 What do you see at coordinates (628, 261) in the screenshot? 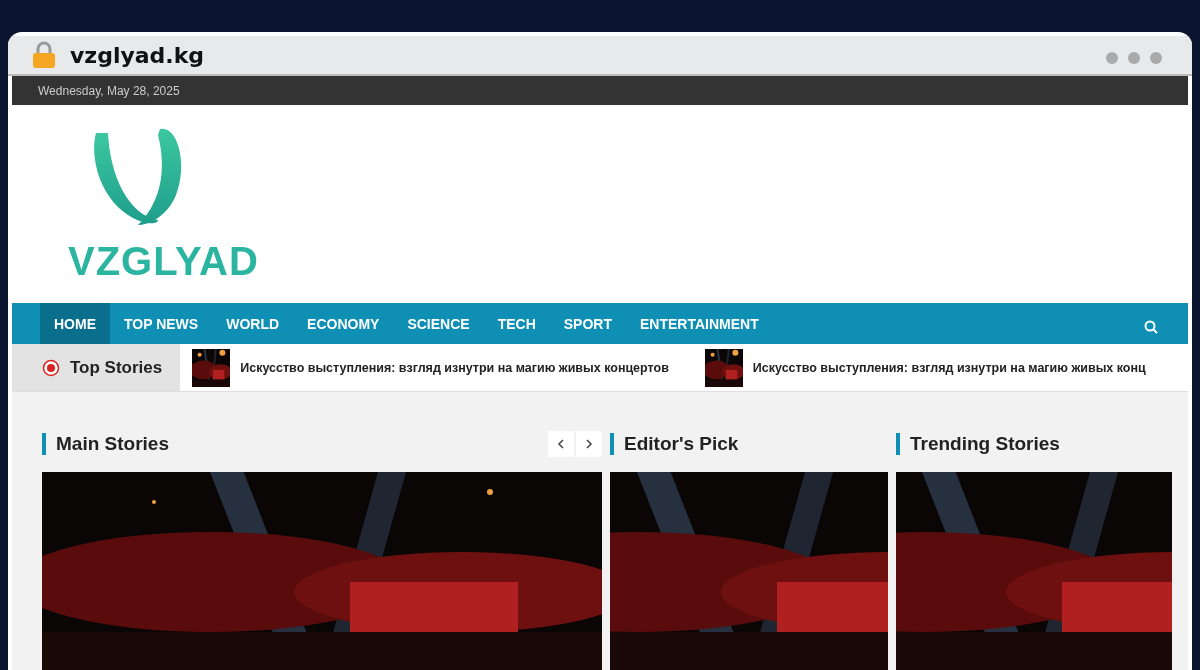
I see `logo-text: VZGLYAD` at bounding box center [628, 261].